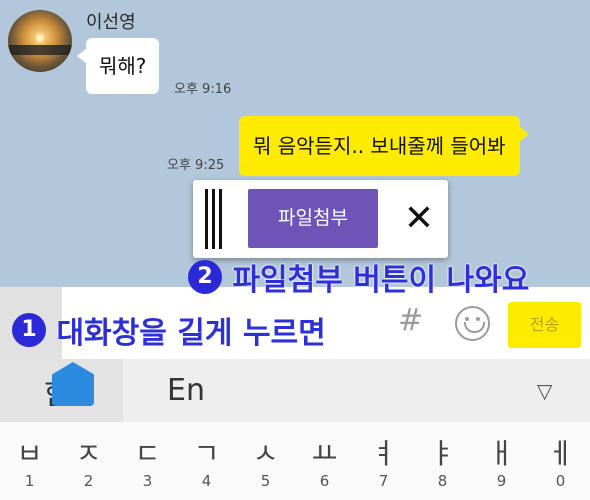 Image resolution: width=590 pixels, height=500 pixels. Describe the element at coordinates (442, 453) in the screenshot. I see `key-char: ㅑ` at that location.